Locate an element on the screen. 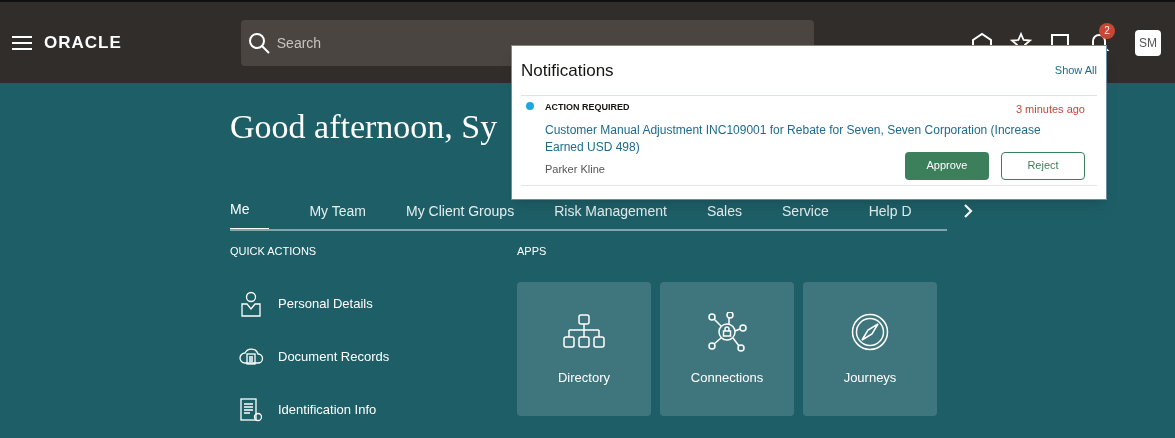 The image size is (1175, 438). person-icon is located at coordinates (251, 304).